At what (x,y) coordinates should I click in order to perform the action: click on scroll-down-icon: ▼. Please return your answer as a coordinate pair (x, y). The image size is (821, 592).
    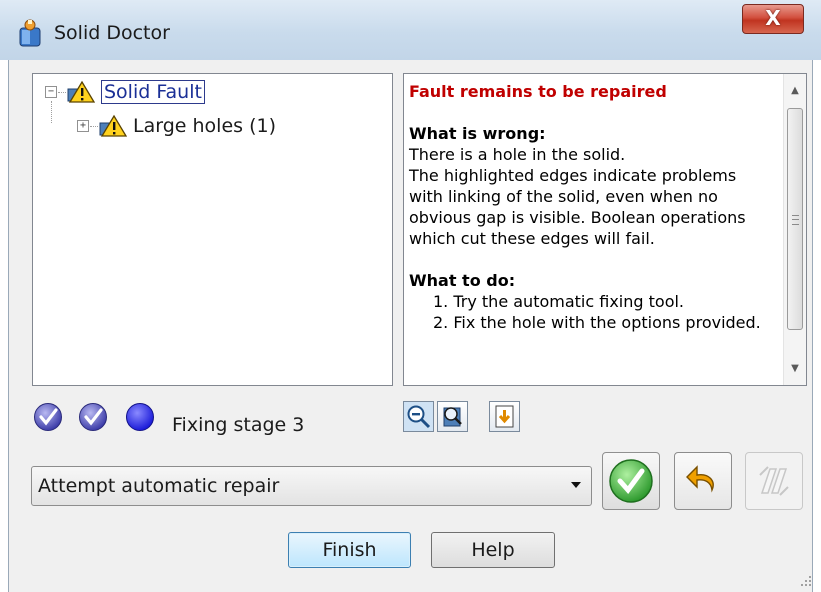
    Looking at the image, I should click on (795, 369).